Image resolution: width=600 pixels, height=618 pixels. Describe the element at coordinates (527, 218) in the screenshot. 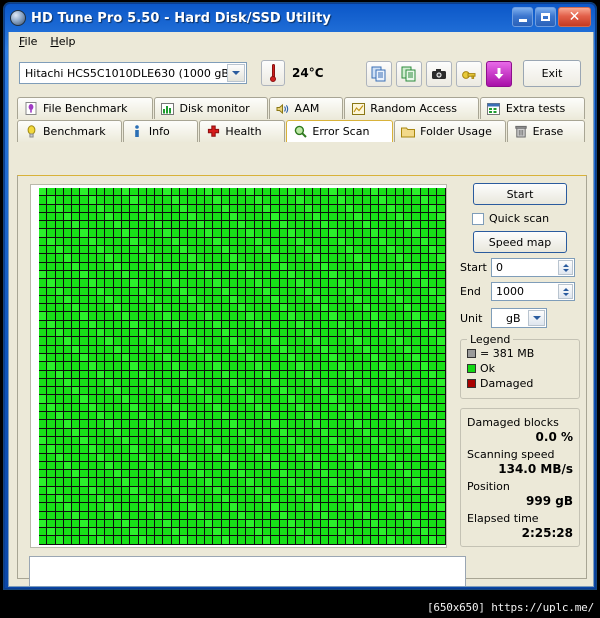

I see `quick-scan-checkbox: Quick scan` at that location.